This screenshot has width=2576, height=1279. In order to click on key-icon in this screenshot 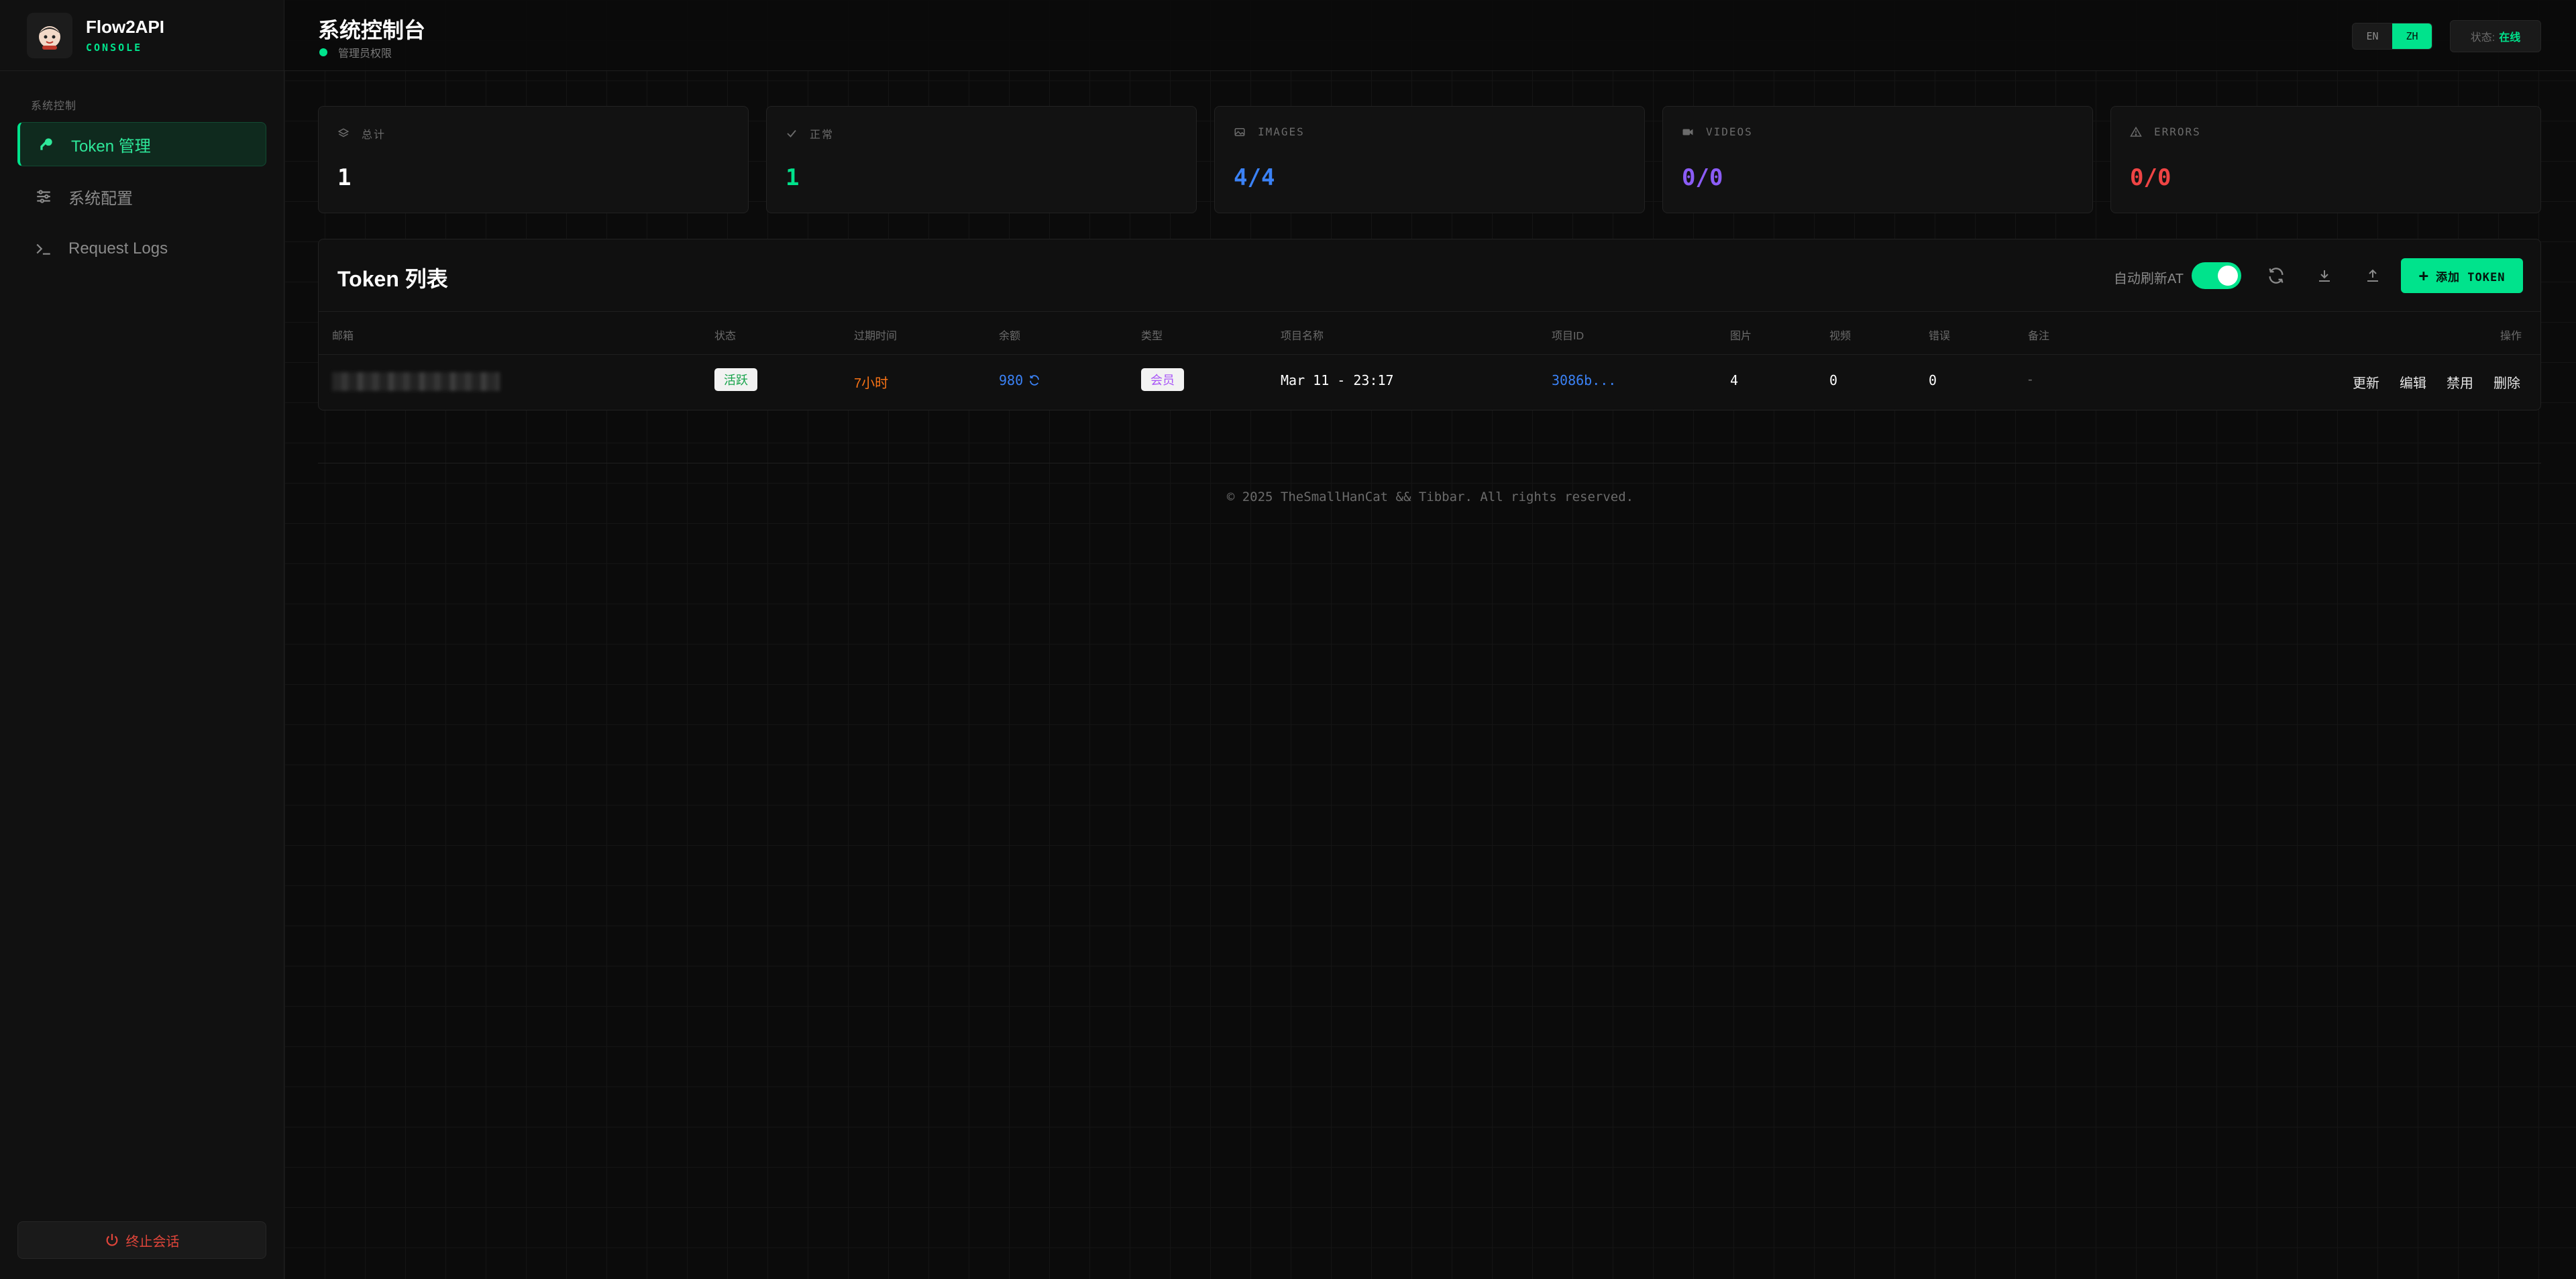, I will do `click(46, 144)`.